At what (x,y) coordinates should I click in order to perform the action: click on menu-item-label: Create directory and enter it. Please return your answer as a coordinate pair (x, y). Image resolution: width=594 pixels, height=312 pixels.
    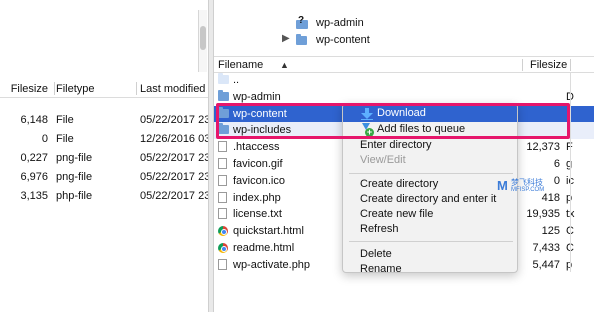
    Looking at the image, I should click on (428, 199).